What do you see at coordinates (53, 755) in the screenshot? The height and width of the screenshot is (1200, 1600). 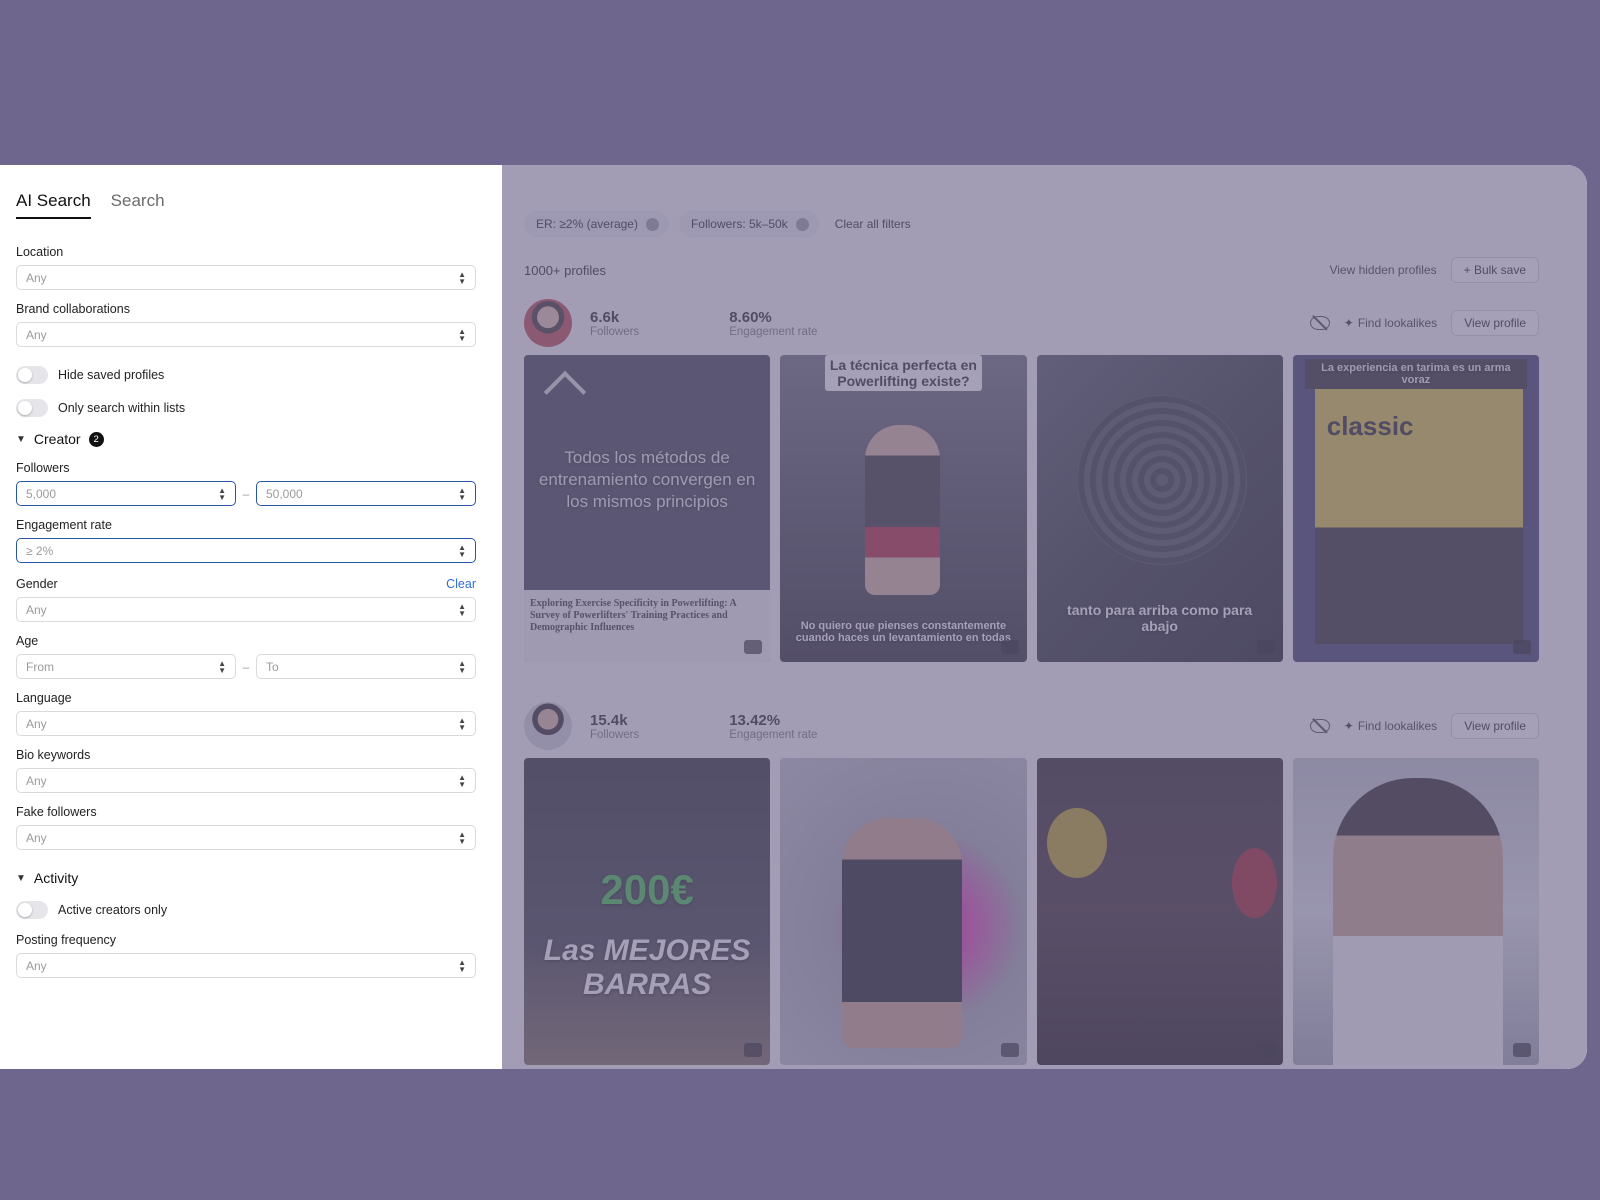 I see `bio-label: Bio keywords` at bounding box center [53, 755].